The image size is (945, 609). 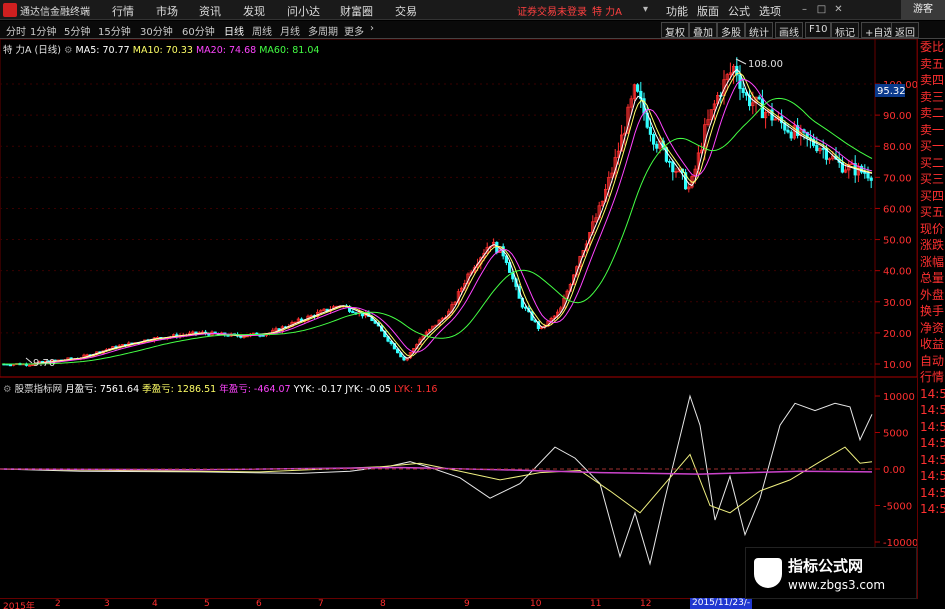 I want to click on menu-item-layout: 版面, so click(x=708, y=11).